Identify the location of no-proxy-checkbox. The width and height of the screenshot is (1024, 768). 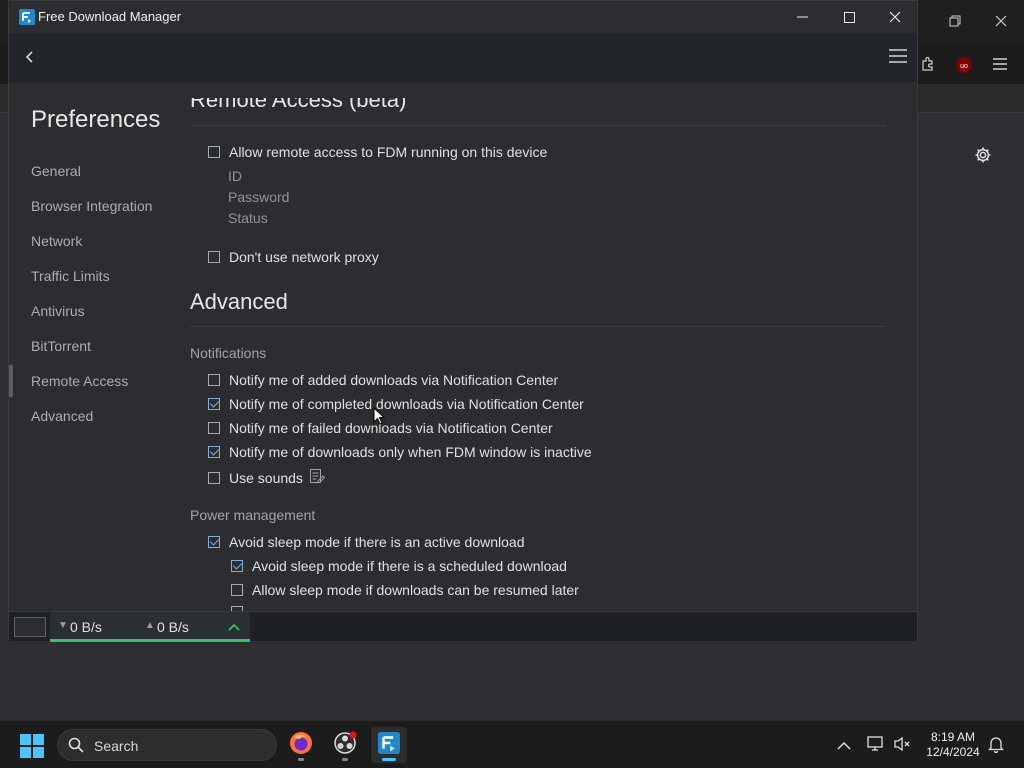
(214, 257).